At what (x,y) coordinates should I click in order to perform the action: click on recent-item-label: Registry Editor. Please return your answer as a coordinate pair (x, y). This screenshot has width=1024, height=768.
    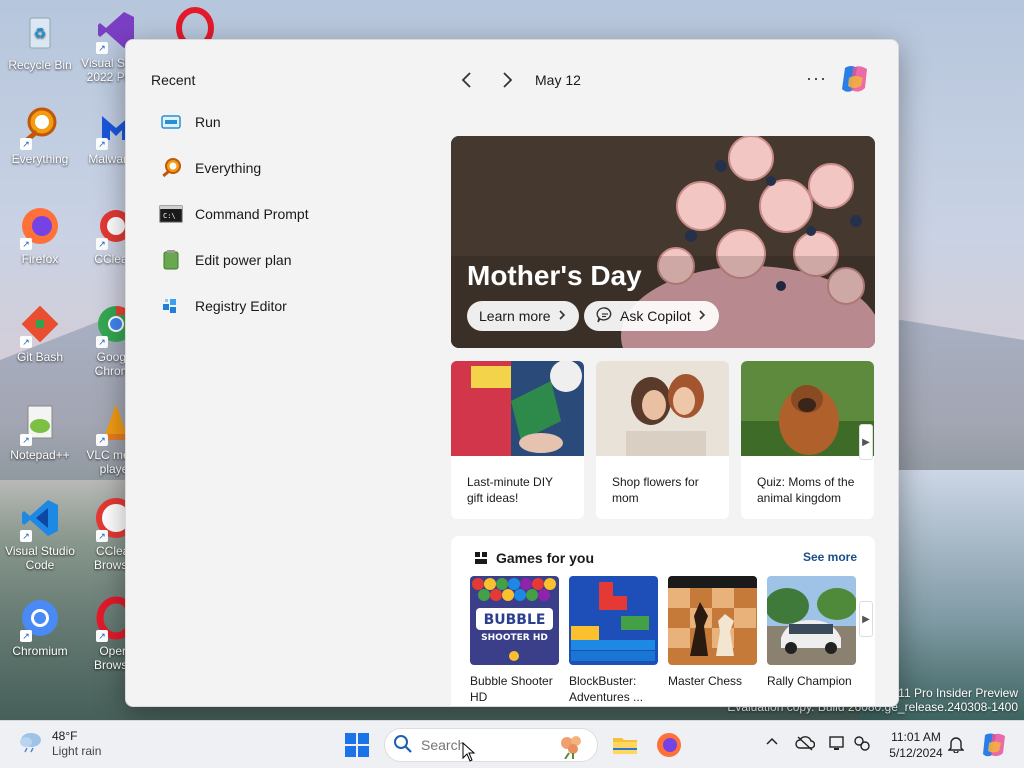
    Looking at the image, I should click on (241, 306).